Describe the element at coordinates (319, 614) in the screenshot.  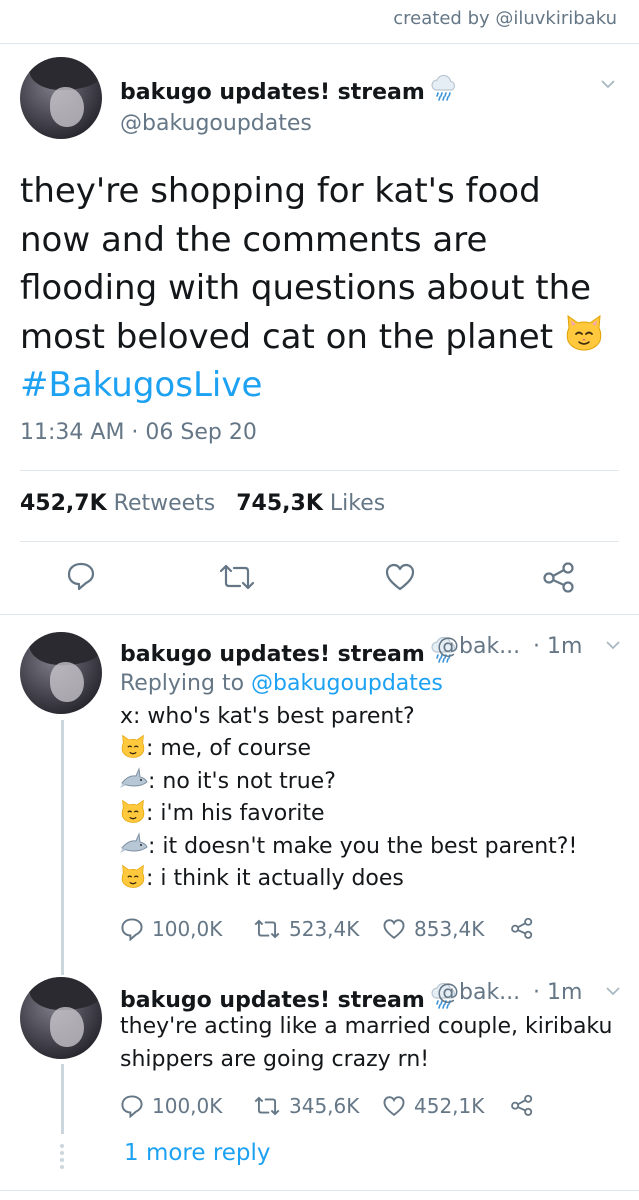
I see `thread-divider` at that location.